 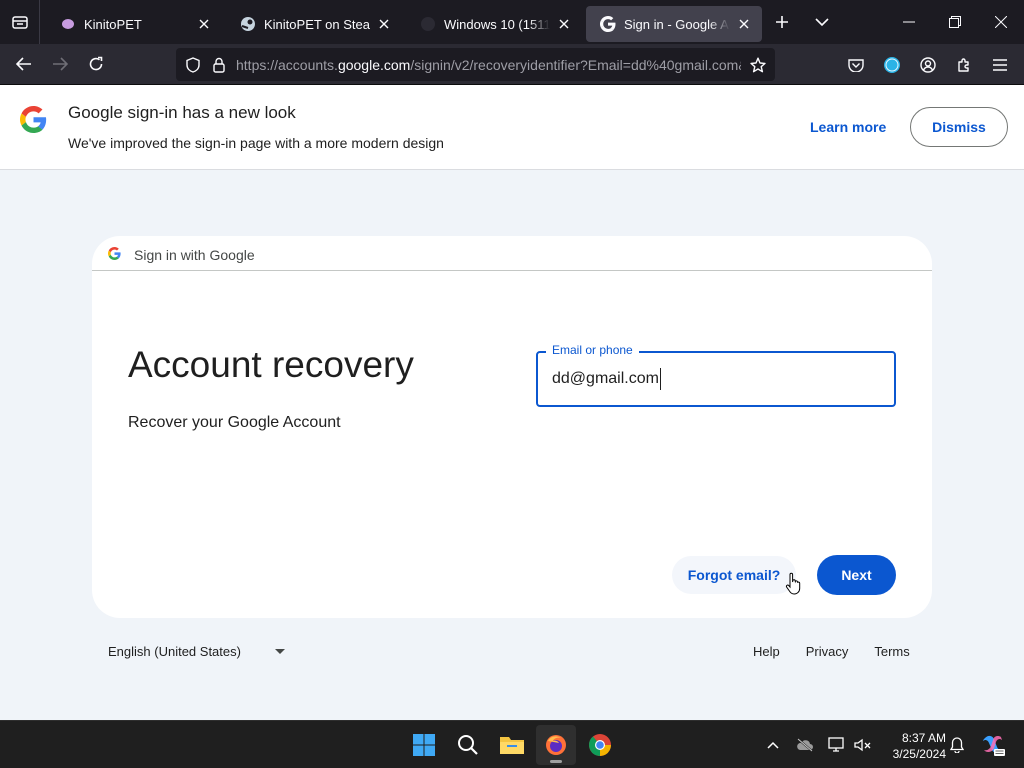 I want to click on google-favicon-icon, so click(x=608, y=24).